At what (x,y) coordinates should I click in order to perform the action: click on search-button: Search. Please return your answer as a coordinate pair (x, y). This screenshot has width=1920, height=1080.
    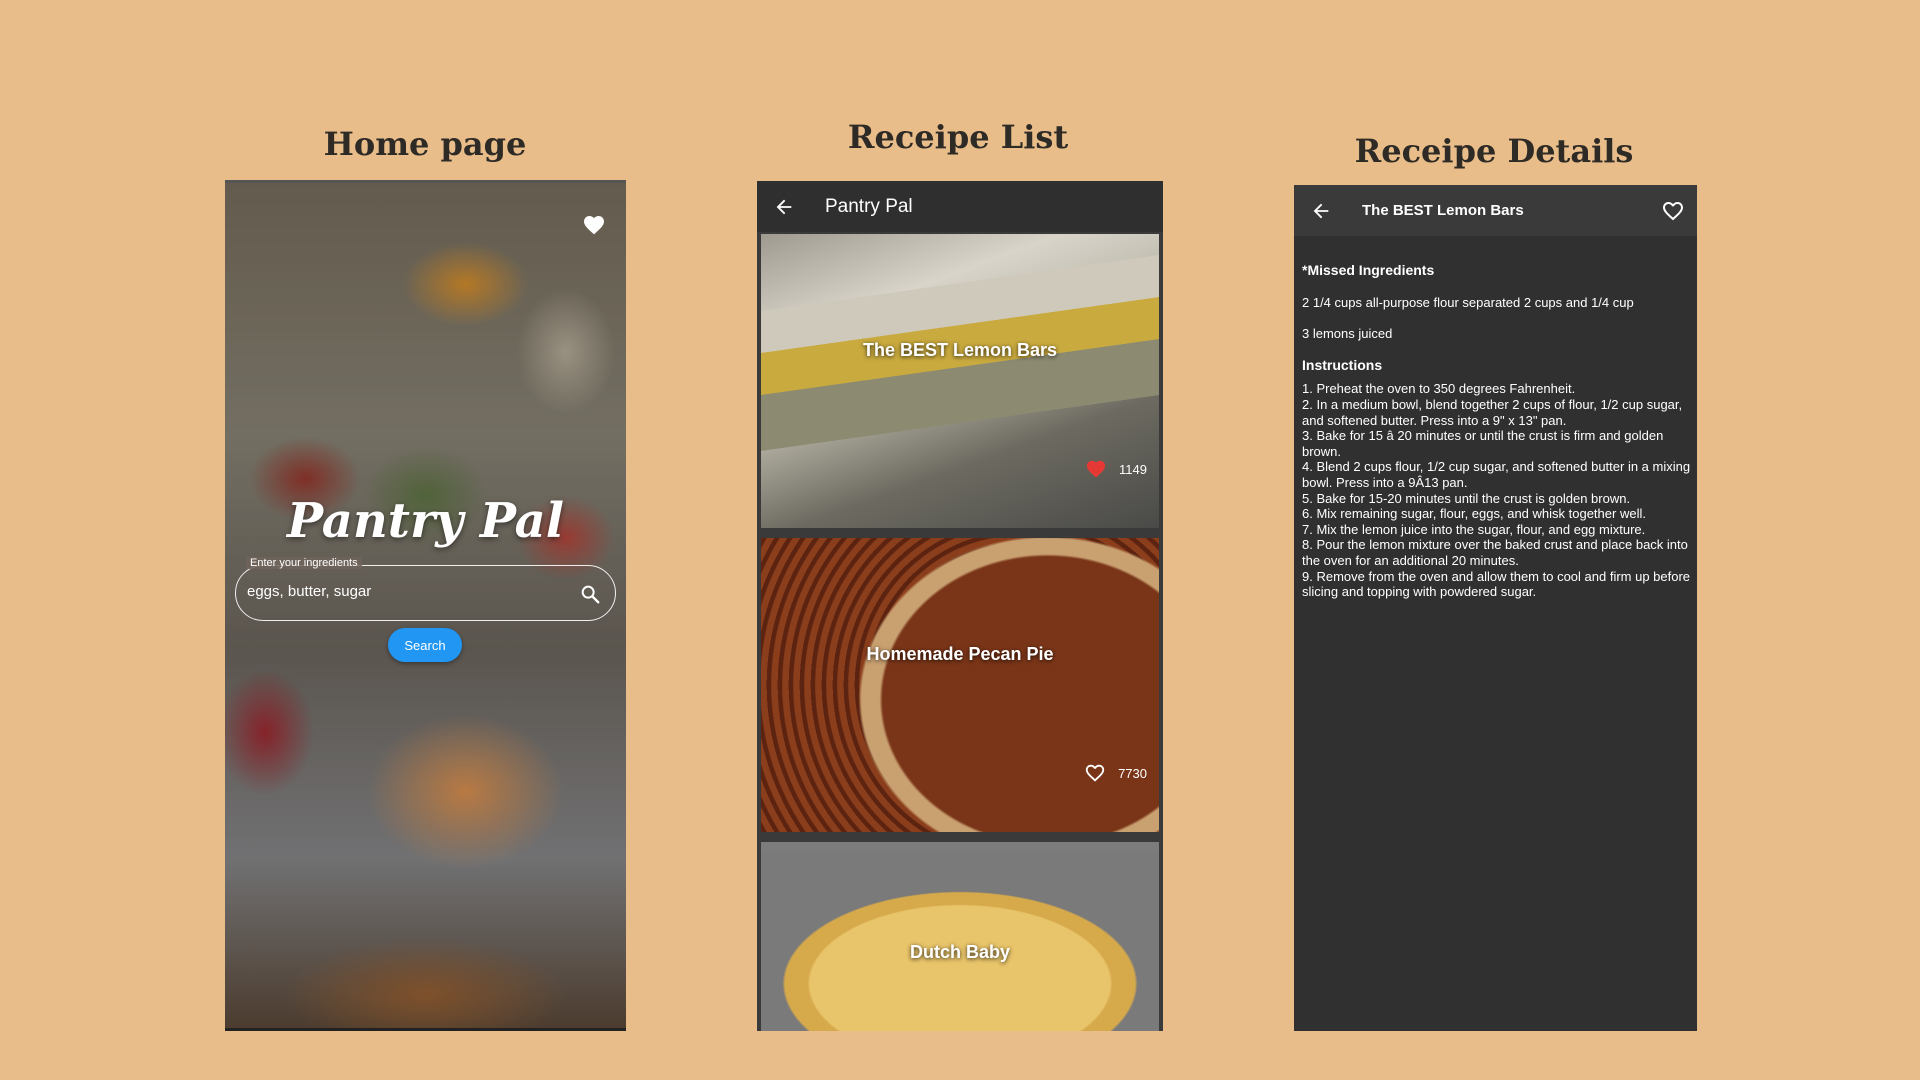
    Looking at the image, I should click on (425, 645).